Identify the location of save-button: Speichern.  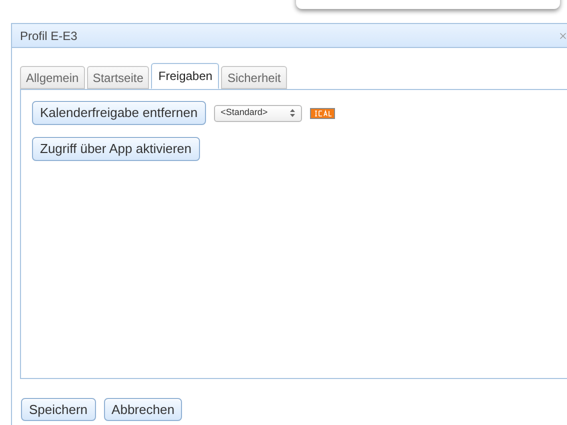
(58, 409).